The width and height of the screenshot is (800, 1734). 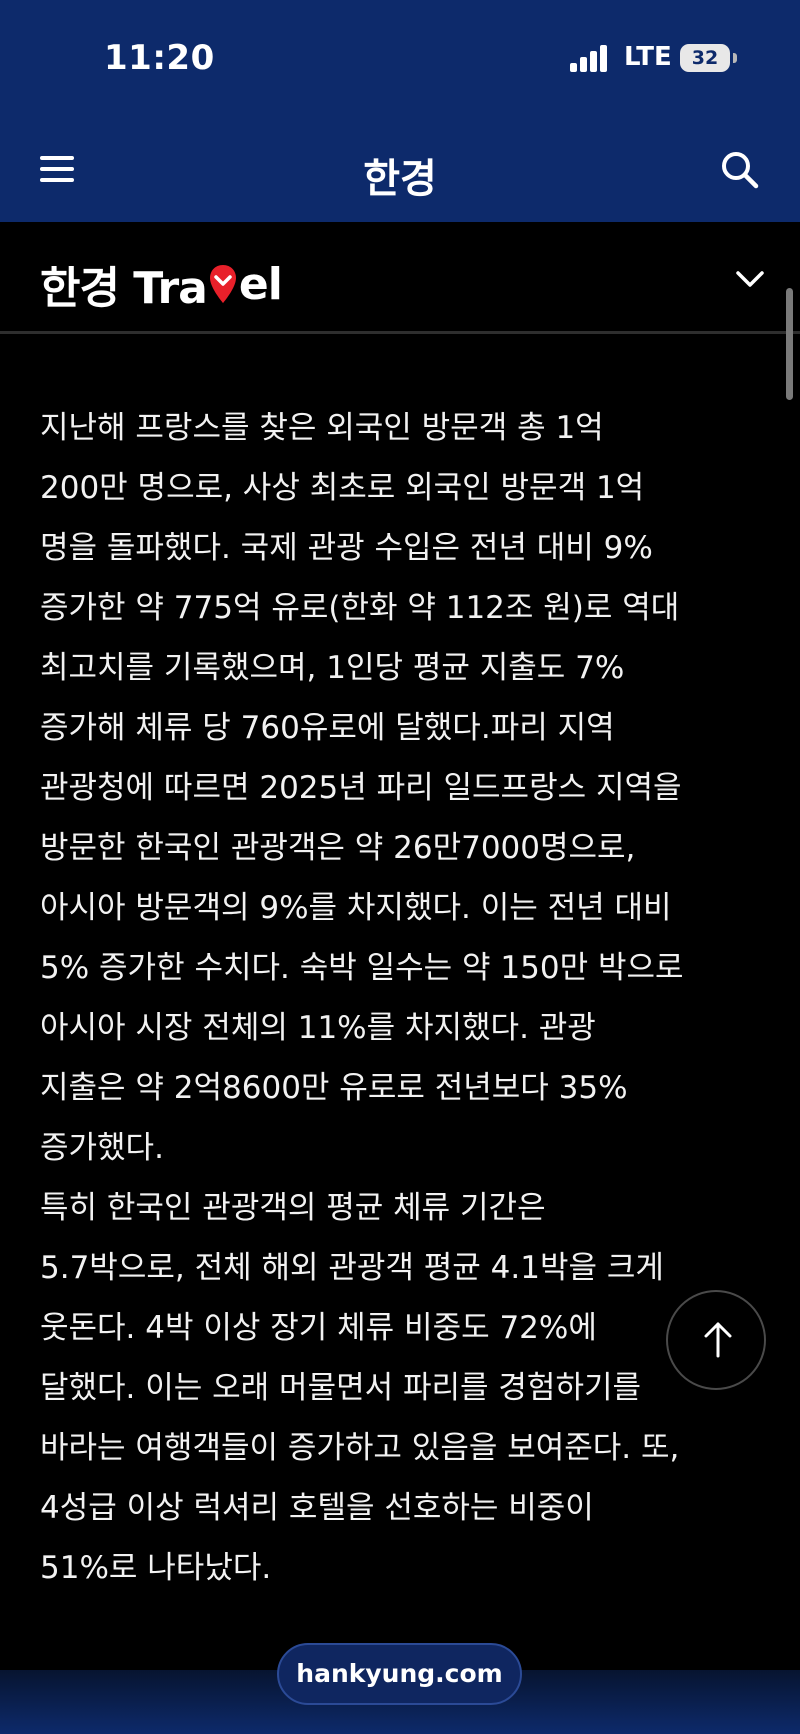 What do you see at coordinates (318, 1328) in the screenshot?
I see `article-line: 웃돈다. 4박 이상 장기 체류 비중도 72%에` at bounding box center [318, 1328].